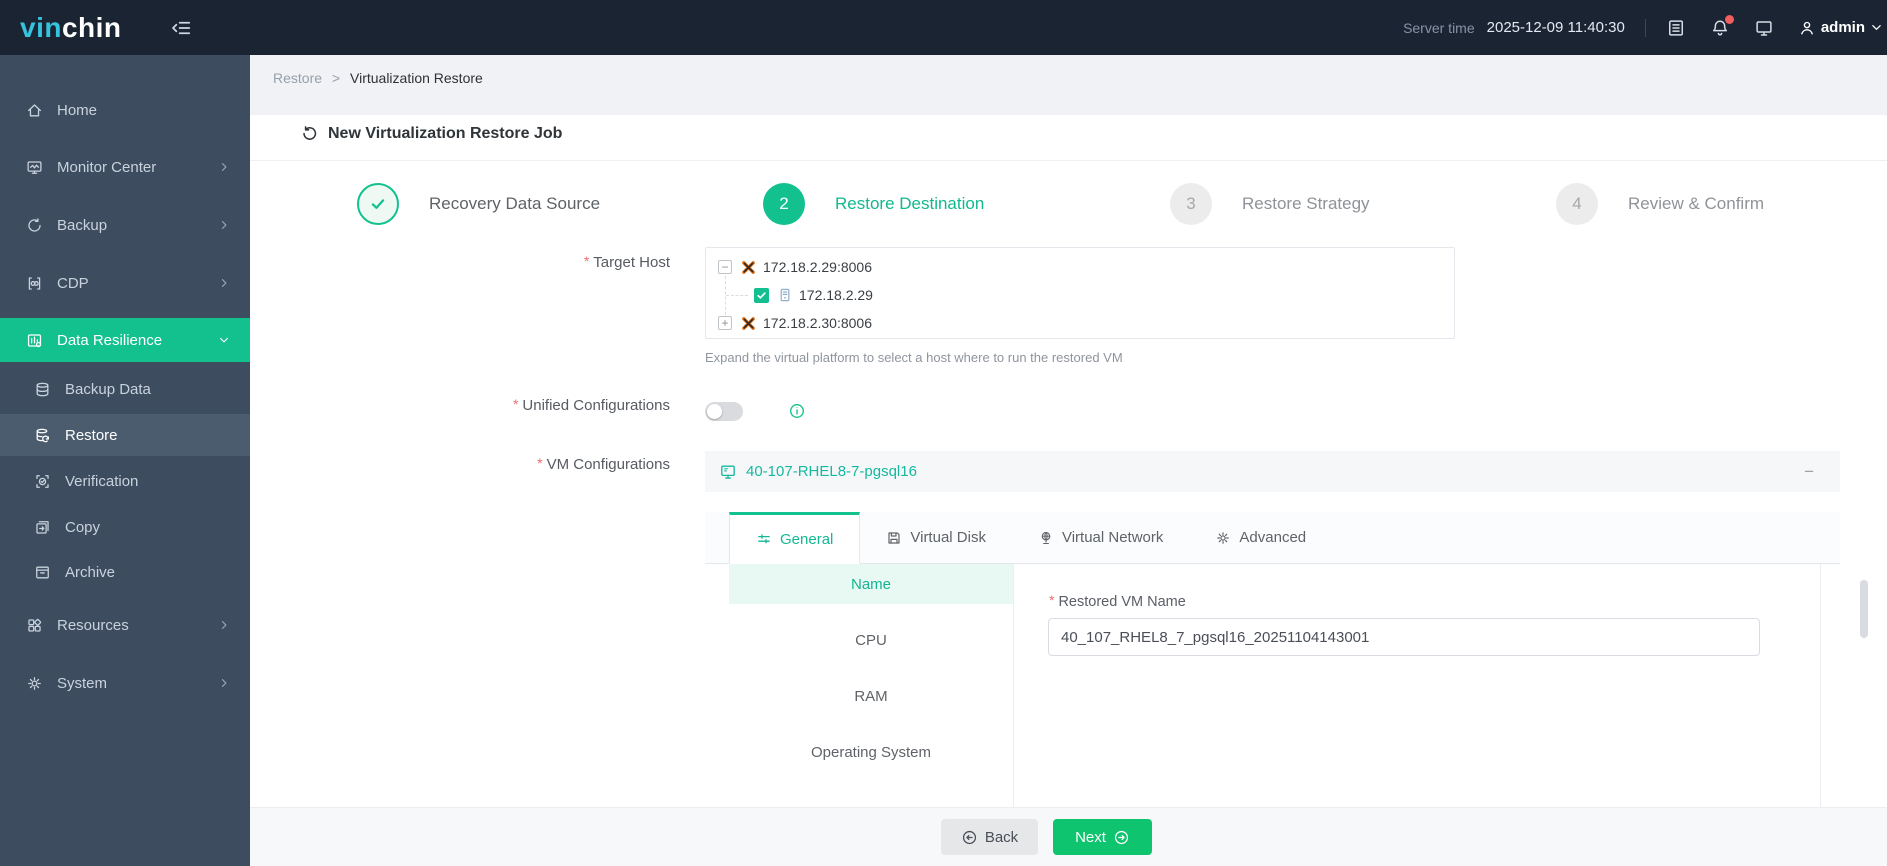 This screenshot has width=1887, height=866. I want to click on sidebar-item-restore: Restore, so click(125, 435).